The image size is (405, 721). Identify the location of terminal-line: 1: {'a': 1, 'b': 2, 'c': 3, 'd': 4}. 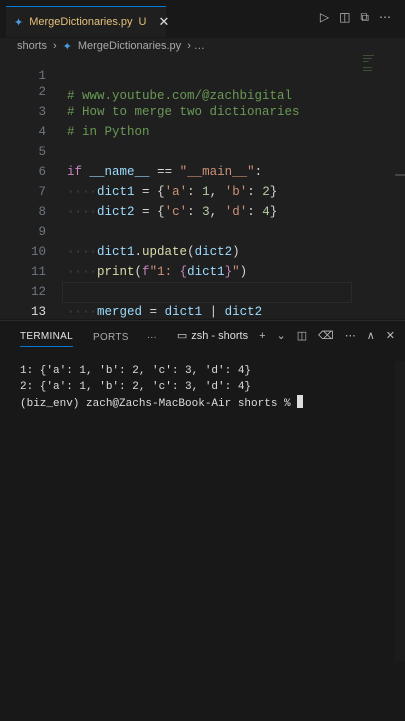
(136, 371).